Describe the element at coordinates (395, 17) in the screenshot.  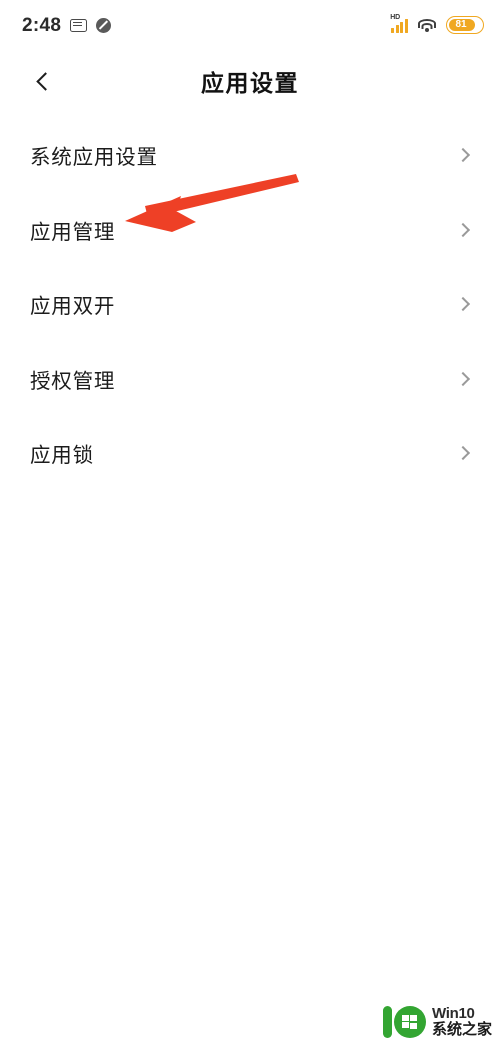
I see `hd-label: HD` at that location.